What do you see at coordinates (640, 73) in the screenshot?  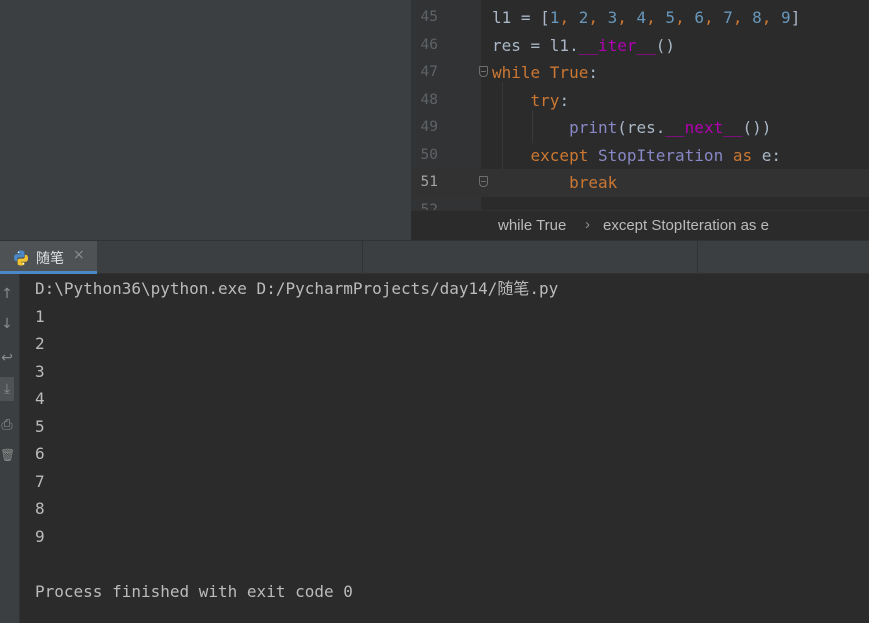 I see `code-line: 47 while True:` at bounding box center [640, 73].